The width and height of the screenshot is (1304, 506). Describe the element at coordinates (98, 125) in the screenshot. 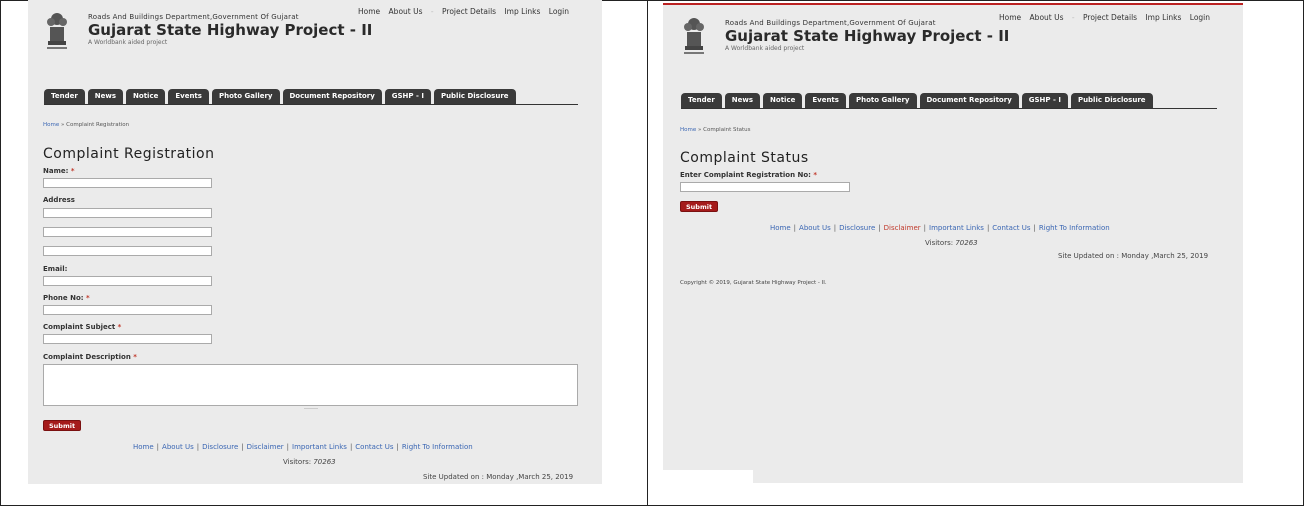

I see `breadcrumb-current: Complaint Registration` at that location.